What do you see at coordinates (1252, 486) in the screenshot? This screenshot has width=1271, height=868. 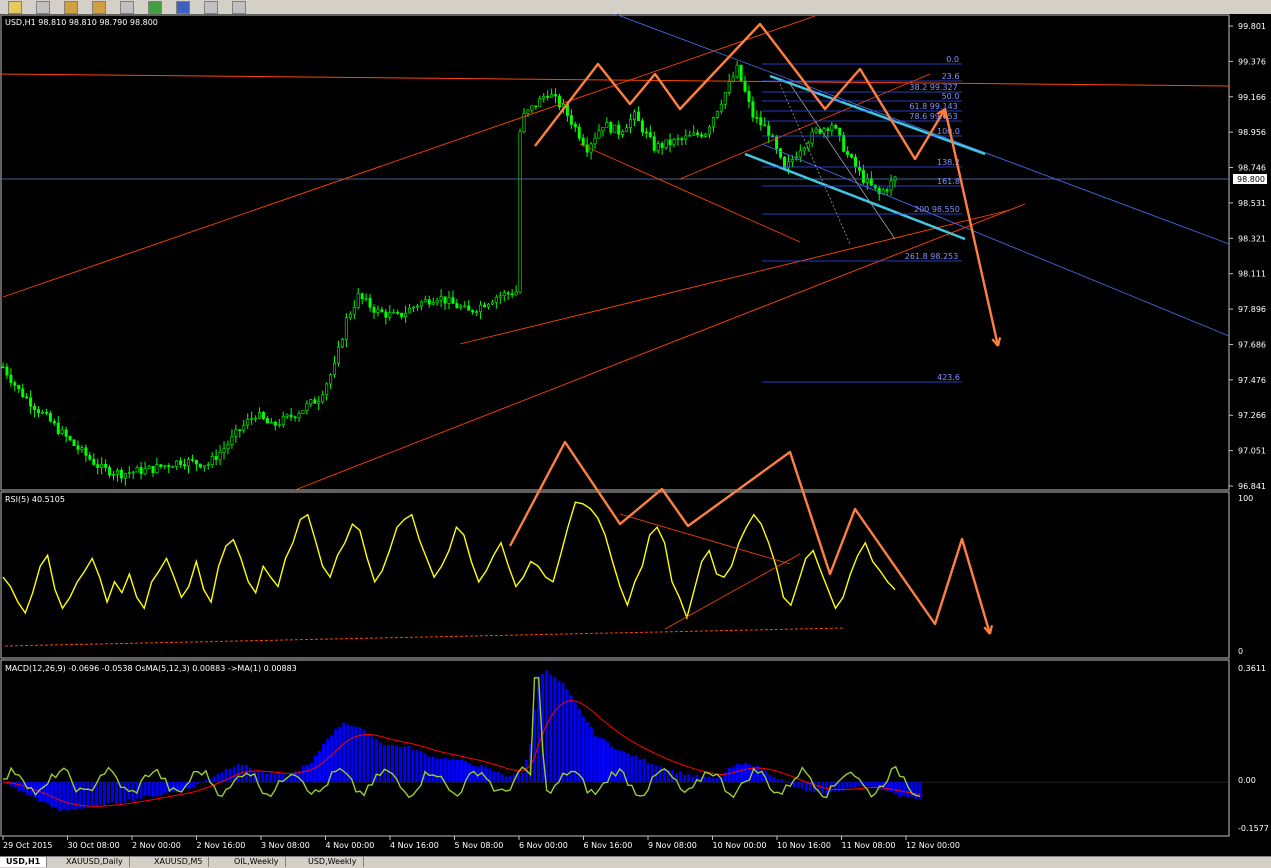 I see `price-tick-label: 96.841` at bounding box center [1252, 486].